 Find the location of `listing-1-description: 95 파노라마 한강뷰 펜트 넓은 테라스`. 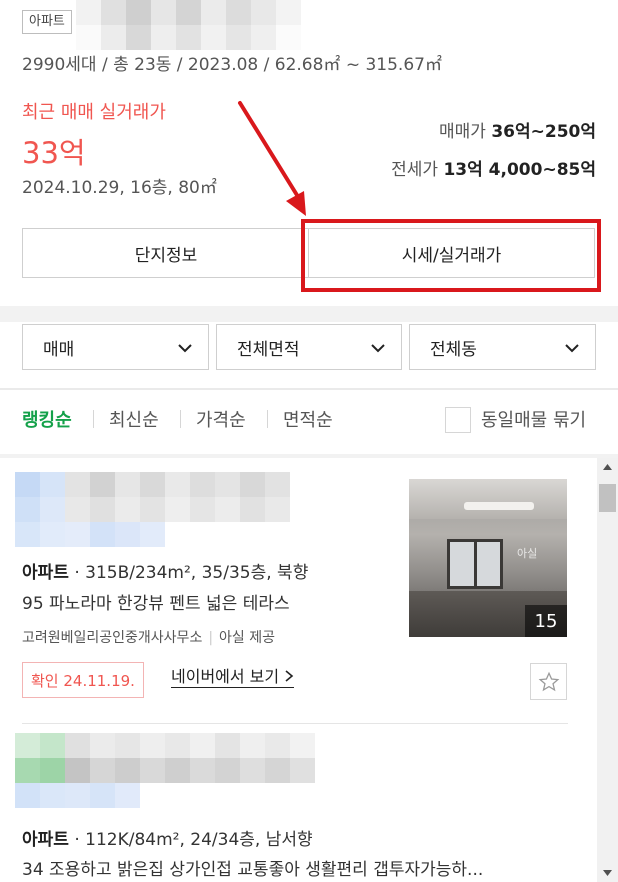

listing-1-description: 95 파노라마 한강뷰 펜트 넓은 테라스 is located at coordinates (156, 601).